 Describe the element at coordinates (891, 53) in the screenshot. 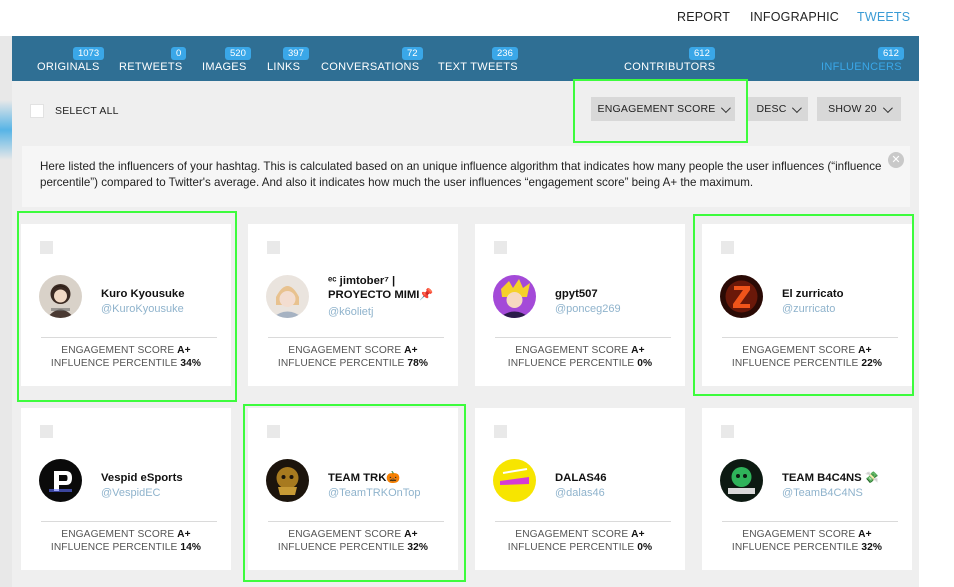

I see `tab-count-badge: 612` at that location.